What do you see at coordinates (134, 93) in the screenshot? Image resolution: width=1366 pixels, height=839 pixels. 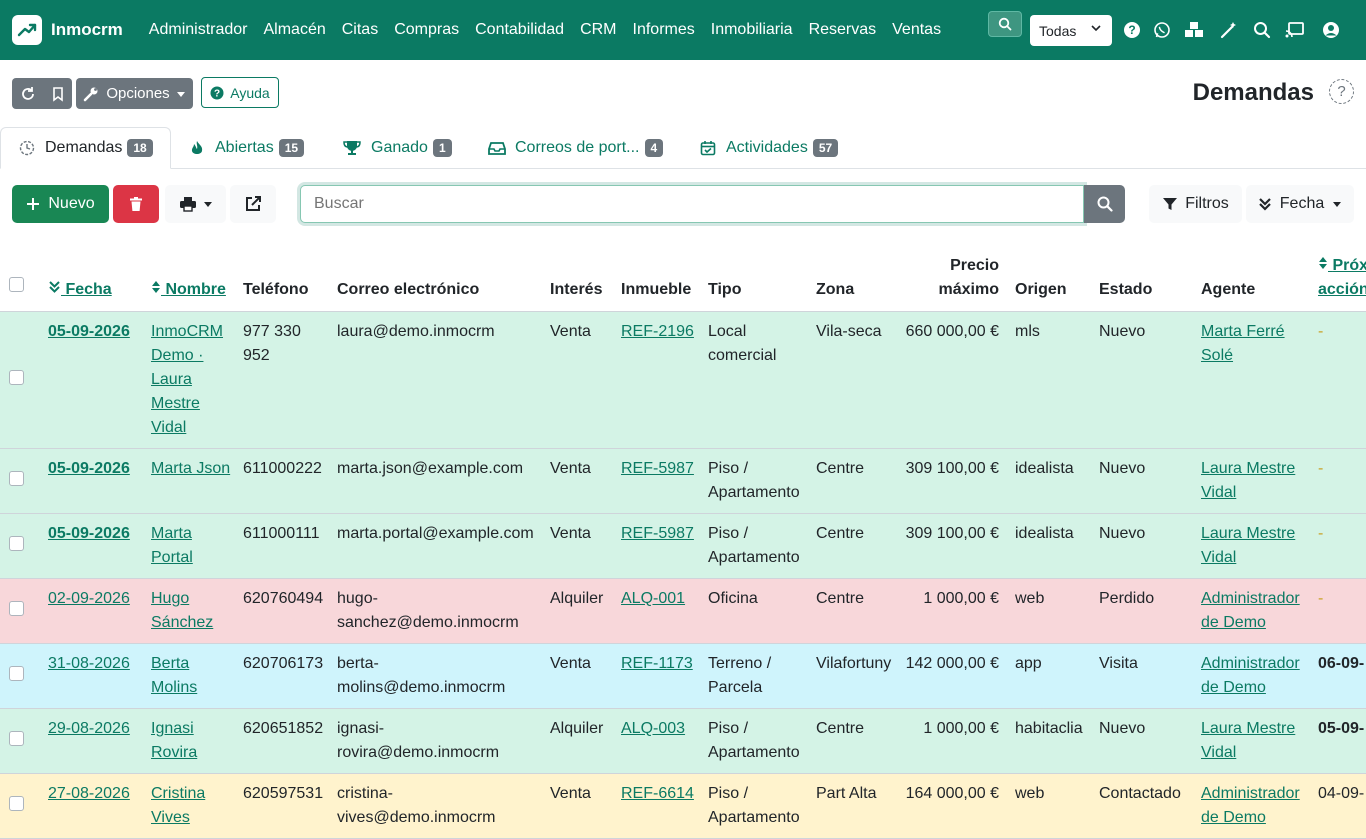 I see `options-button: Opciones` at bounding box center [134, 93].